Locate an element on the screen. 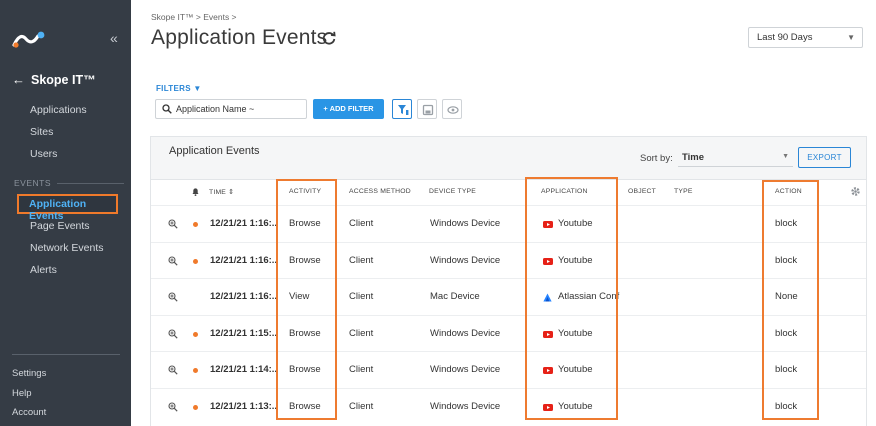  filter-icon is located at coordinates (403, 110).